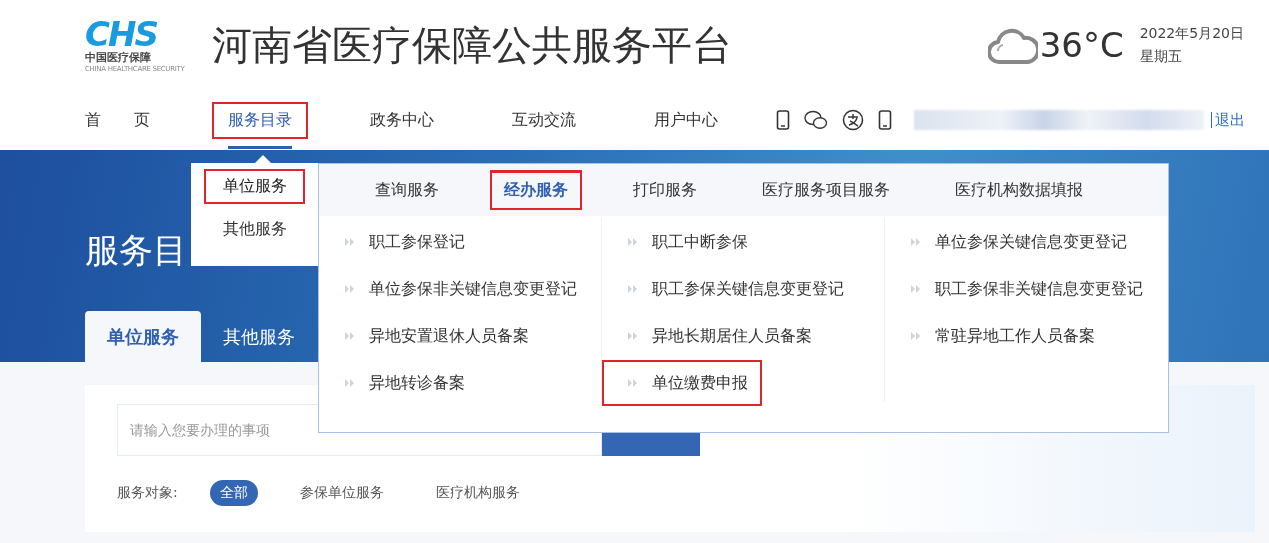  I want to click on menu-tab: 打印服务, so click(665, 190).